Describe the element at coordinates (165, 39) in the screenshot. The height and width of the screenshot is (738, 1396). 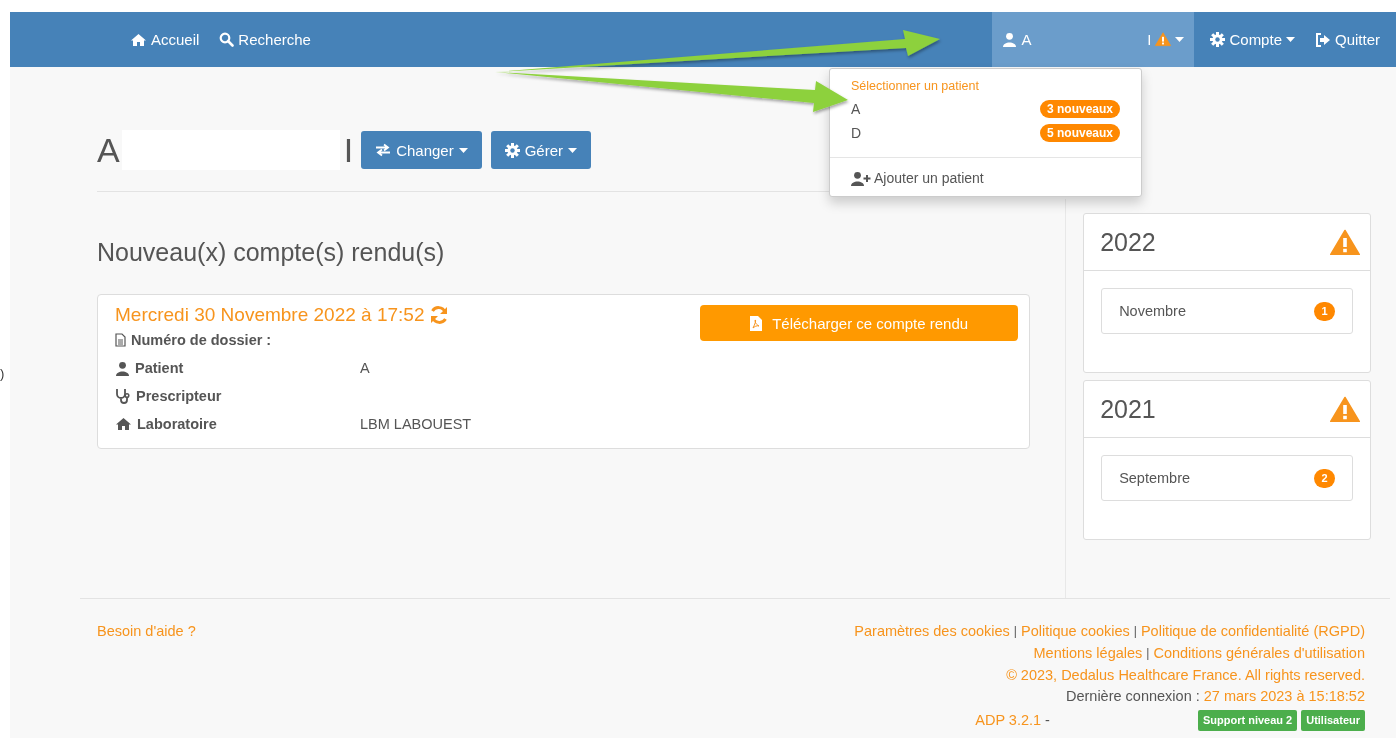
I see `nav-link: Accueil` at that location.